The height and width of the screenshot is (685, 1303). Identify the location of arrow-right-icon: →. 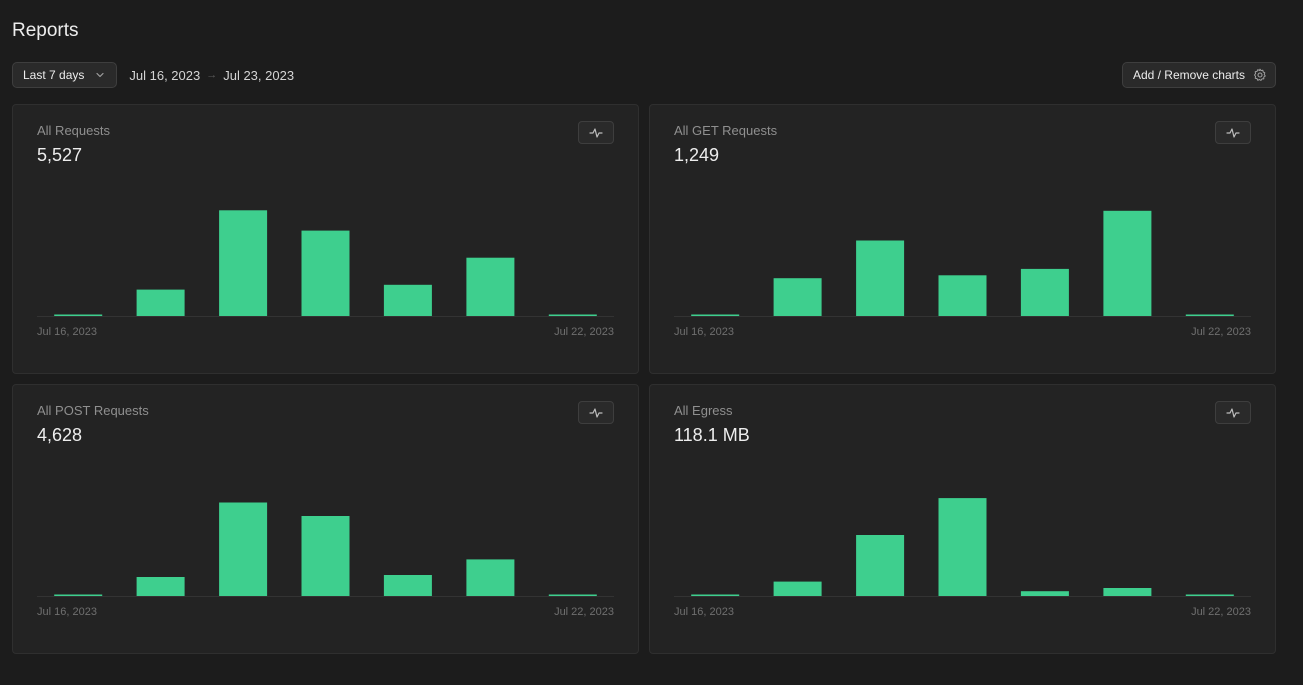
(212, 75).